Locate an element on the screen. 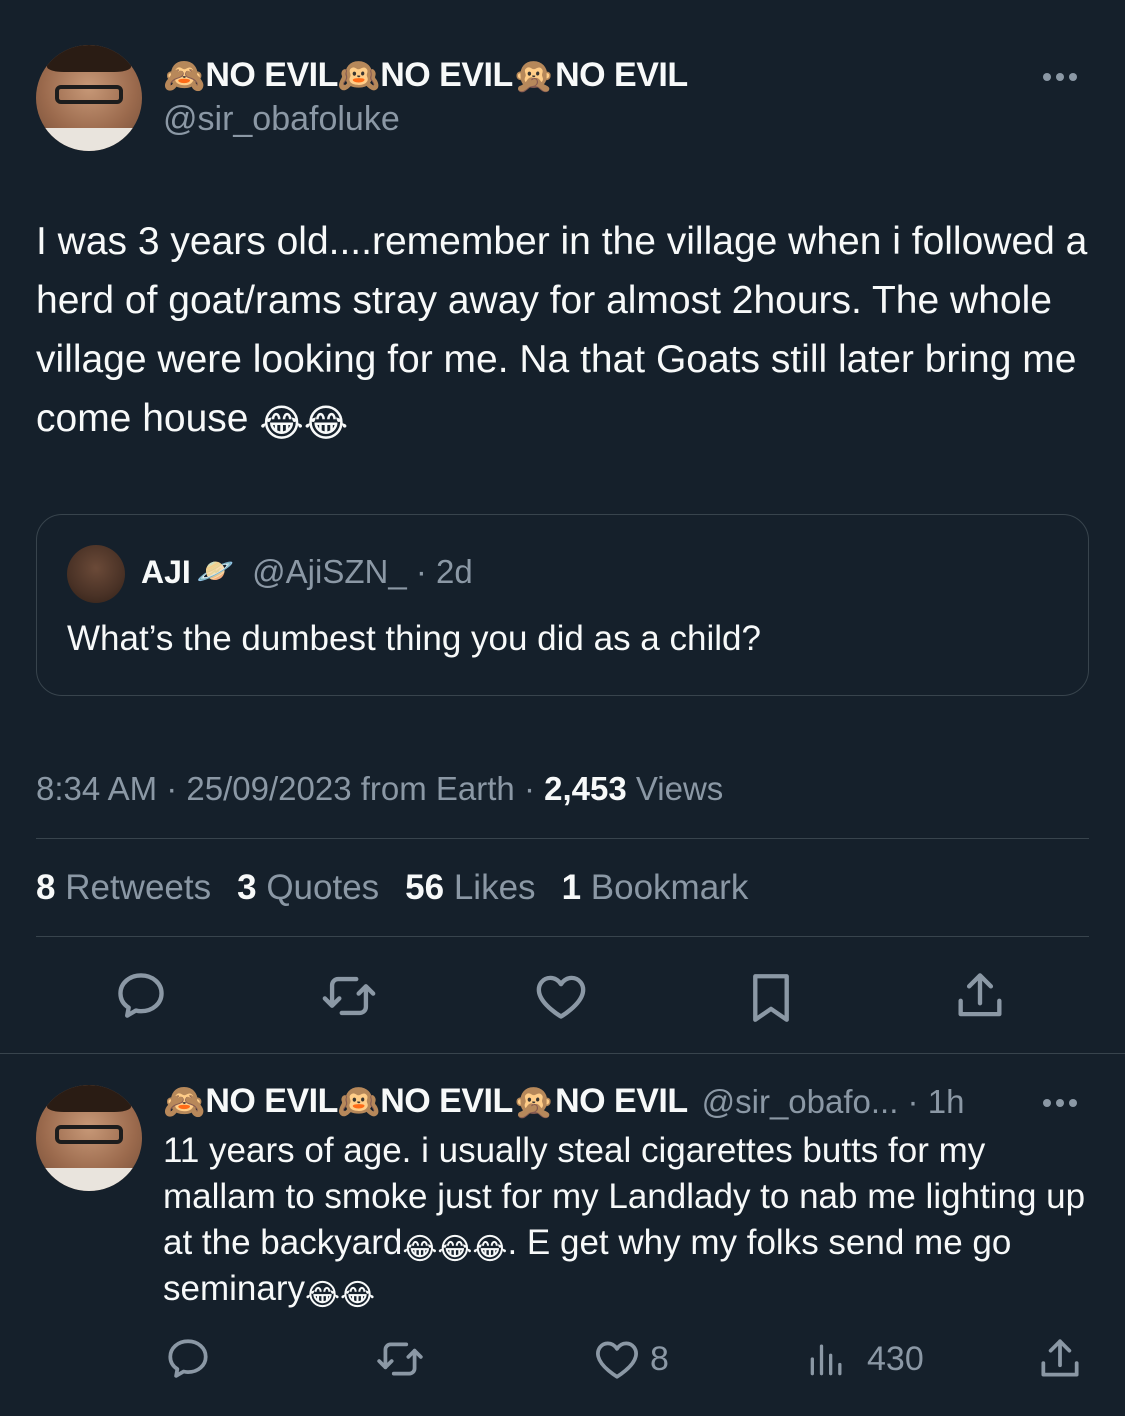 This screenshot has width=1125, height=1416. like-icon is located at coordinates (561, 996).